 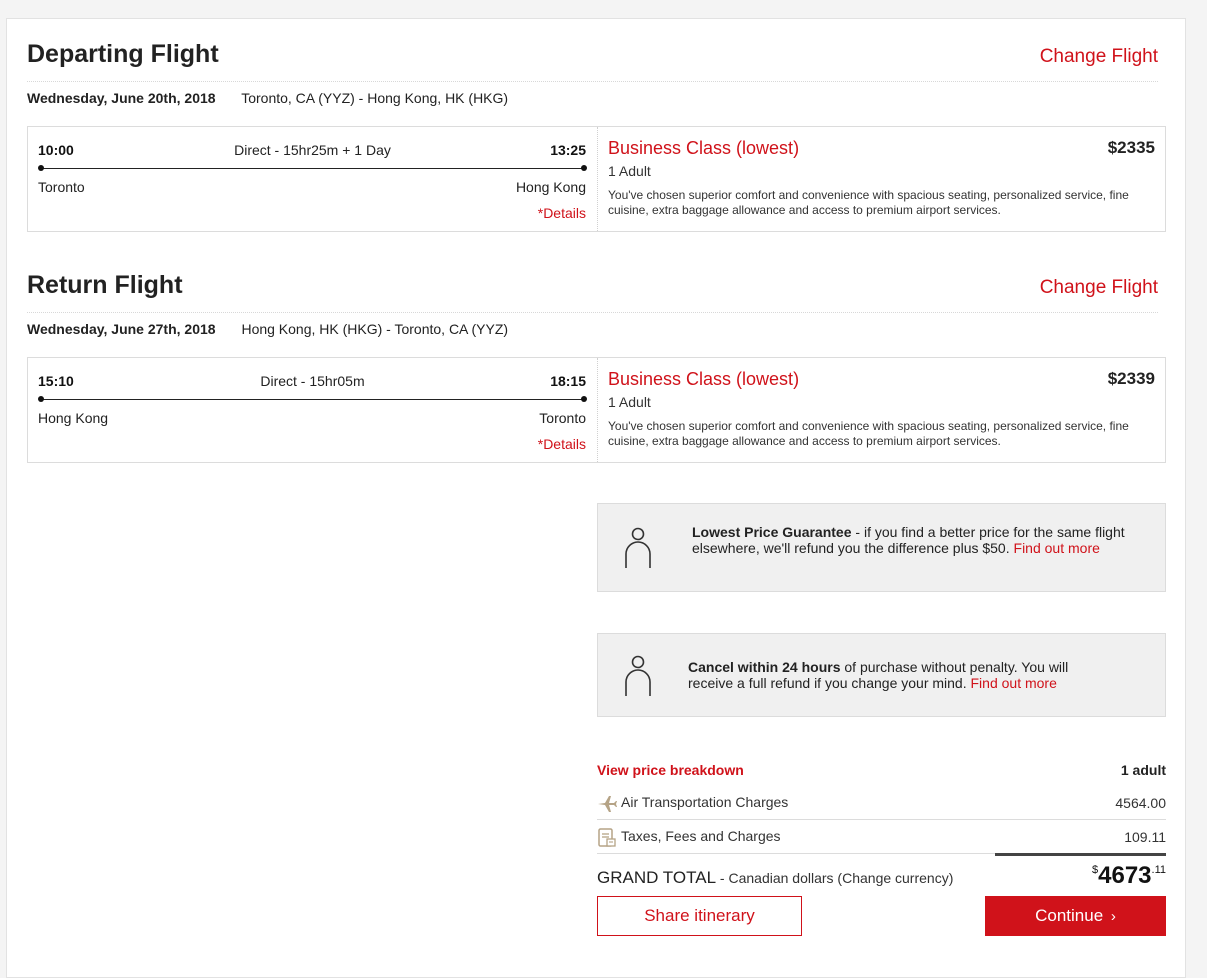 I want to click on departing-passengers: 1 Adult, so click(x=629, y=171).